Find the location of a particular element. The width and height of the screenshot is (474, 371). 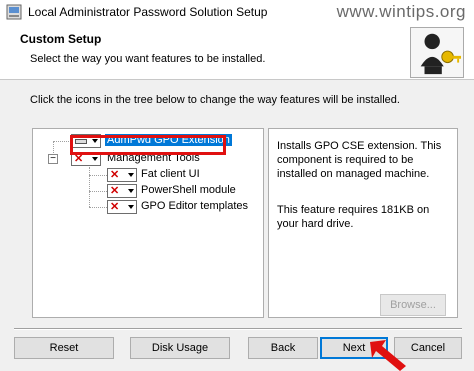

highlight-annotation-box is located at coordinates (148, 145).